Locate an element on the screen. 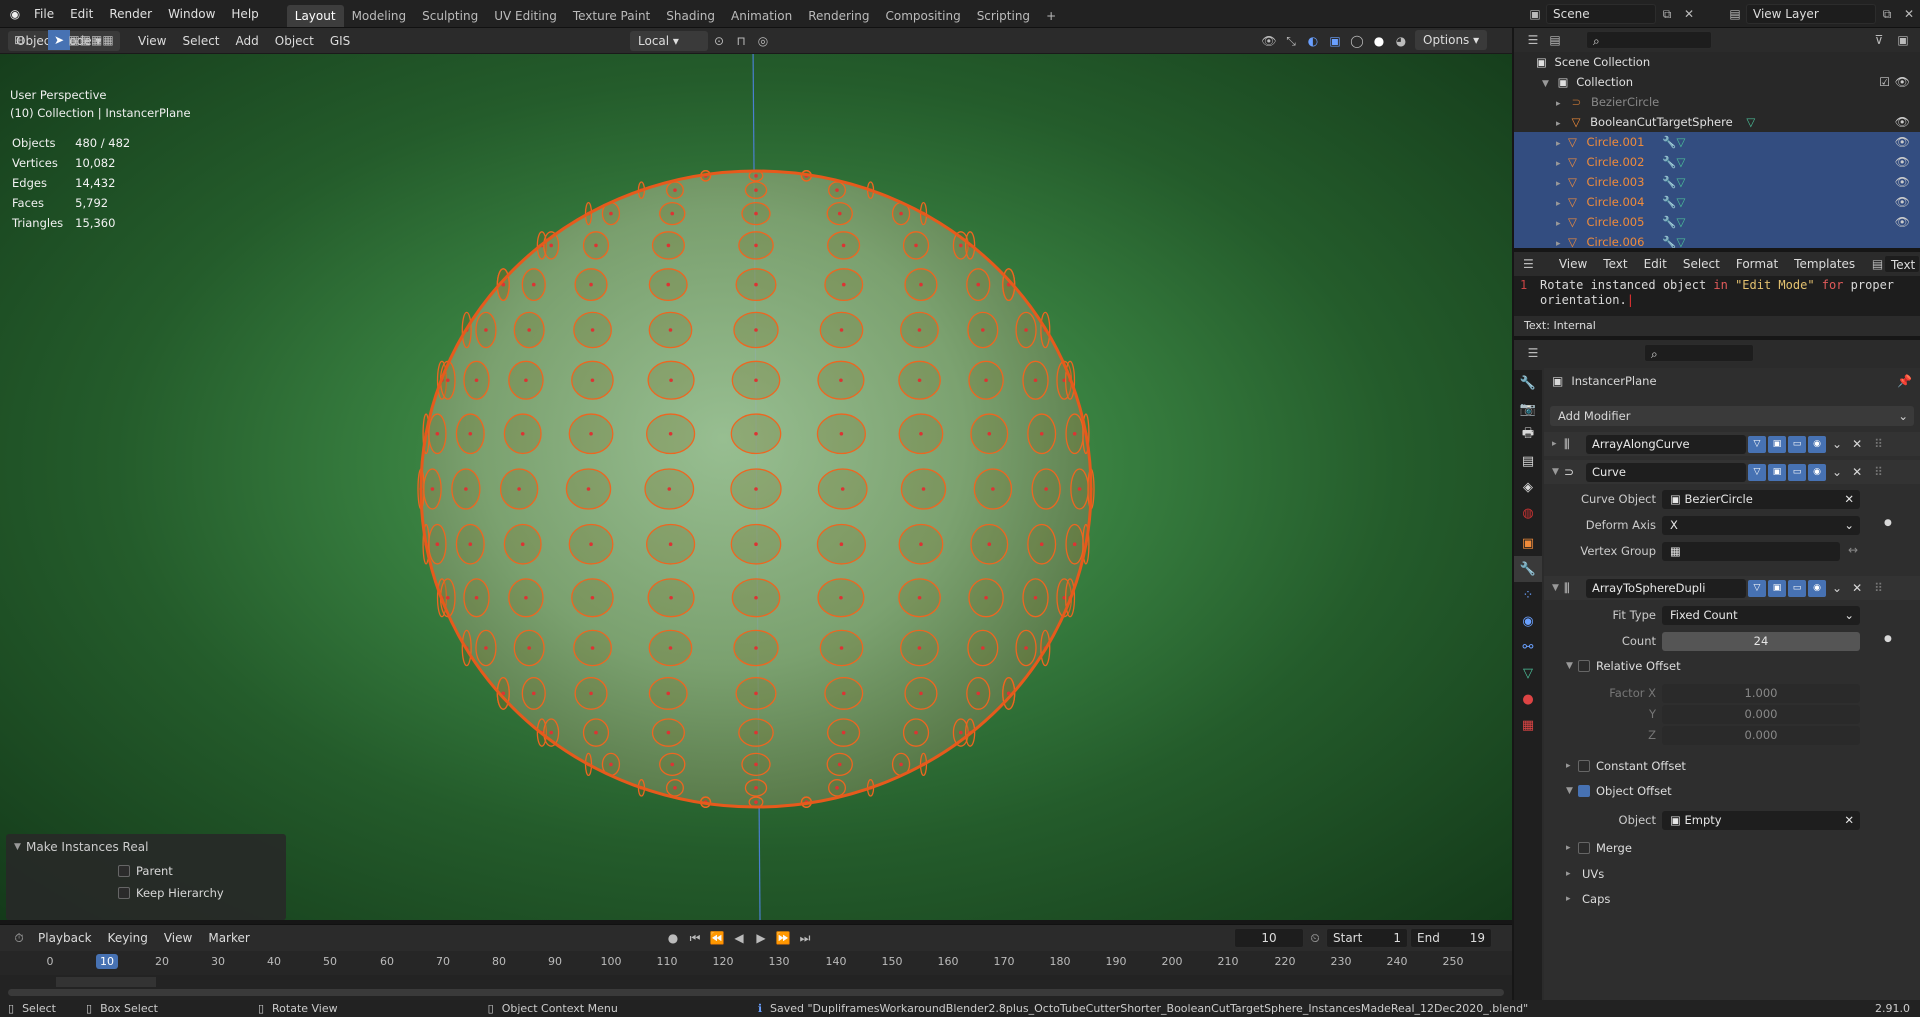 The width and height of the screenshot is (1920, 1017). remove-modifier-icon: ✕ is located at coordinates (1857, 444).